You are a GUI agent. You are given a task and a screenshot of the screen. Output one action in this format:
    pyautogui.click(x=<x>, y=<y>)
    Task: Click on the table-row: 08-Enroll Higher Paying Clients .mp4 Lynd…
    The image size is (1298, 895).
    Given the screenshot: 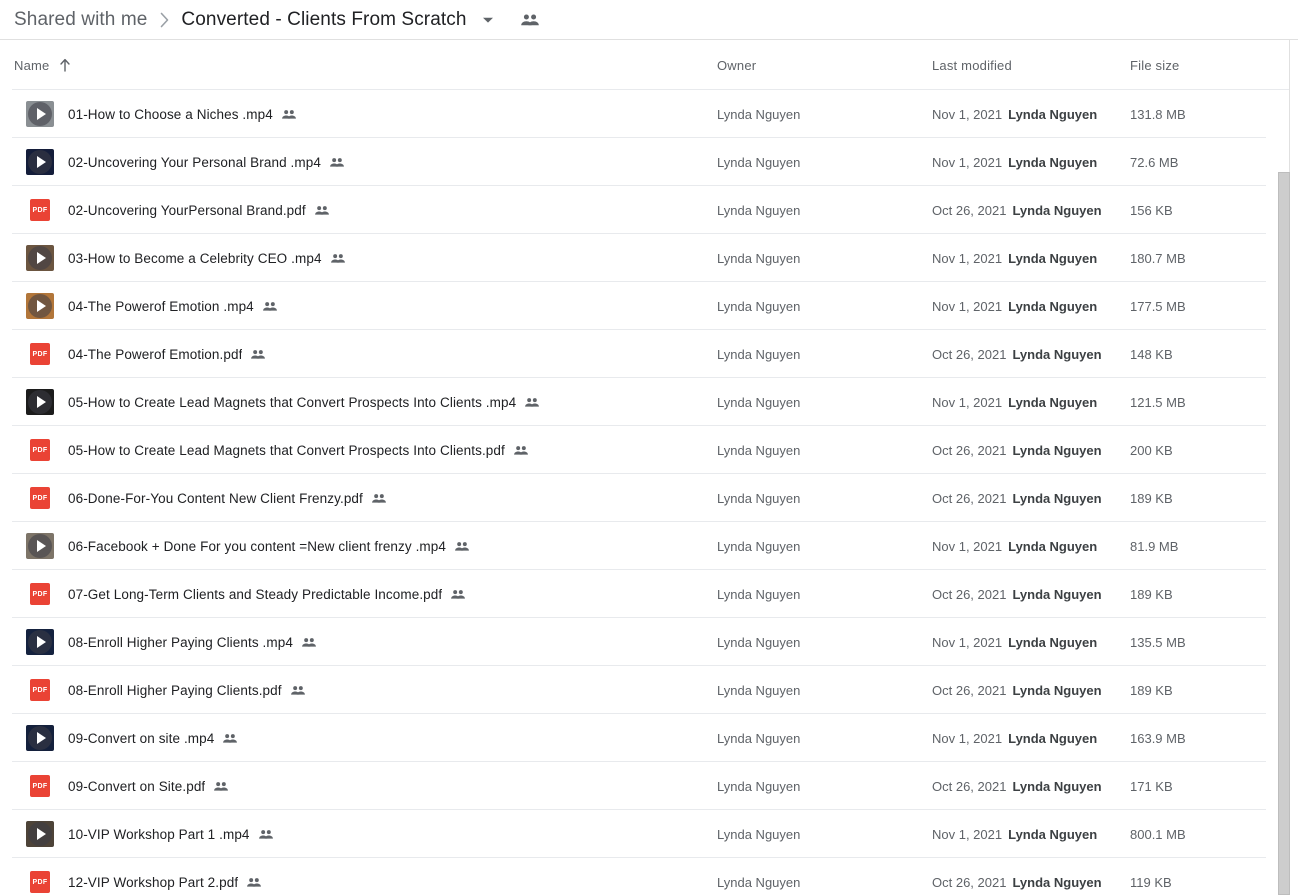 What is the action you would take?
    pyautogui.click(x=645, y=642)
    